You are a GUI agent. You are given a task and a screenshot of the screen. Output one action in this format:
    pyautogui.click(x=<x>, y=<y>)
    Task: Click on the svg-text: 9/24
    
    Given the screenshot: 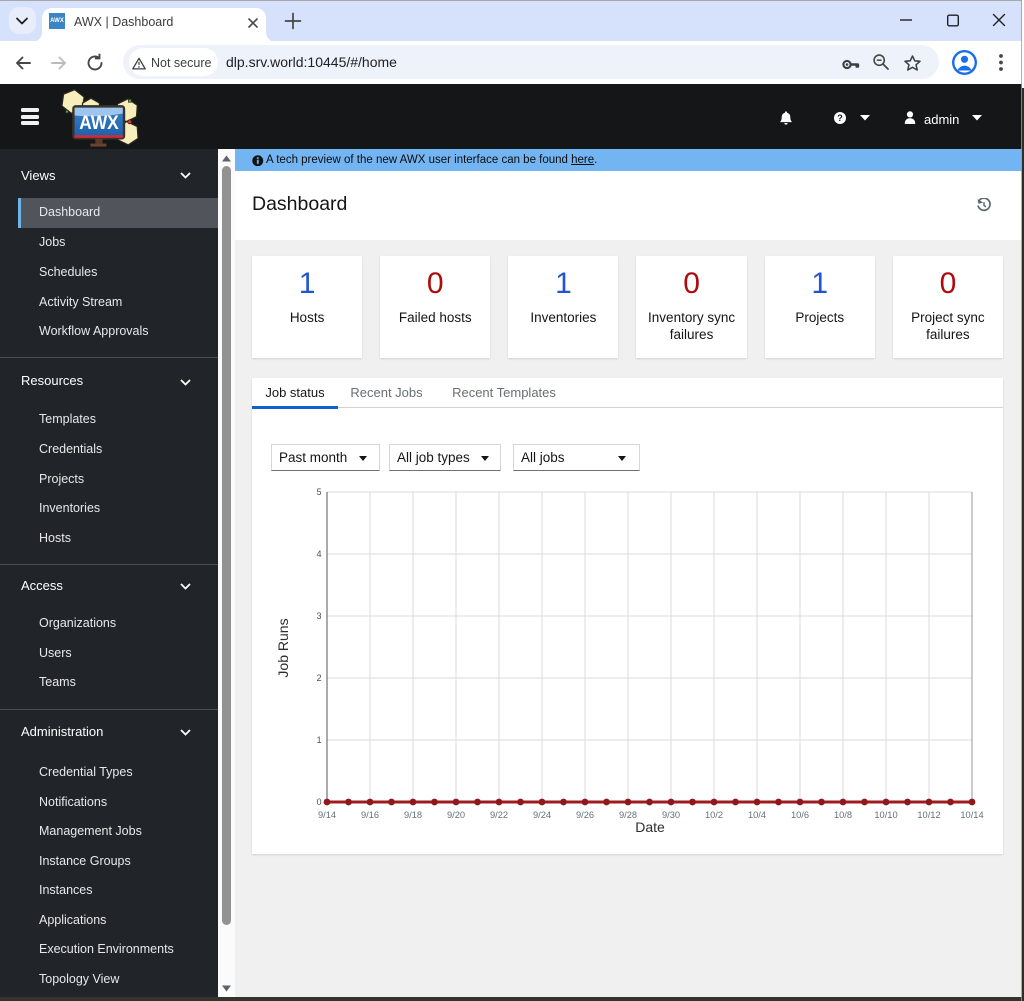 What is the action you would take?
    pyautogui.click(x=542, y=815)
    